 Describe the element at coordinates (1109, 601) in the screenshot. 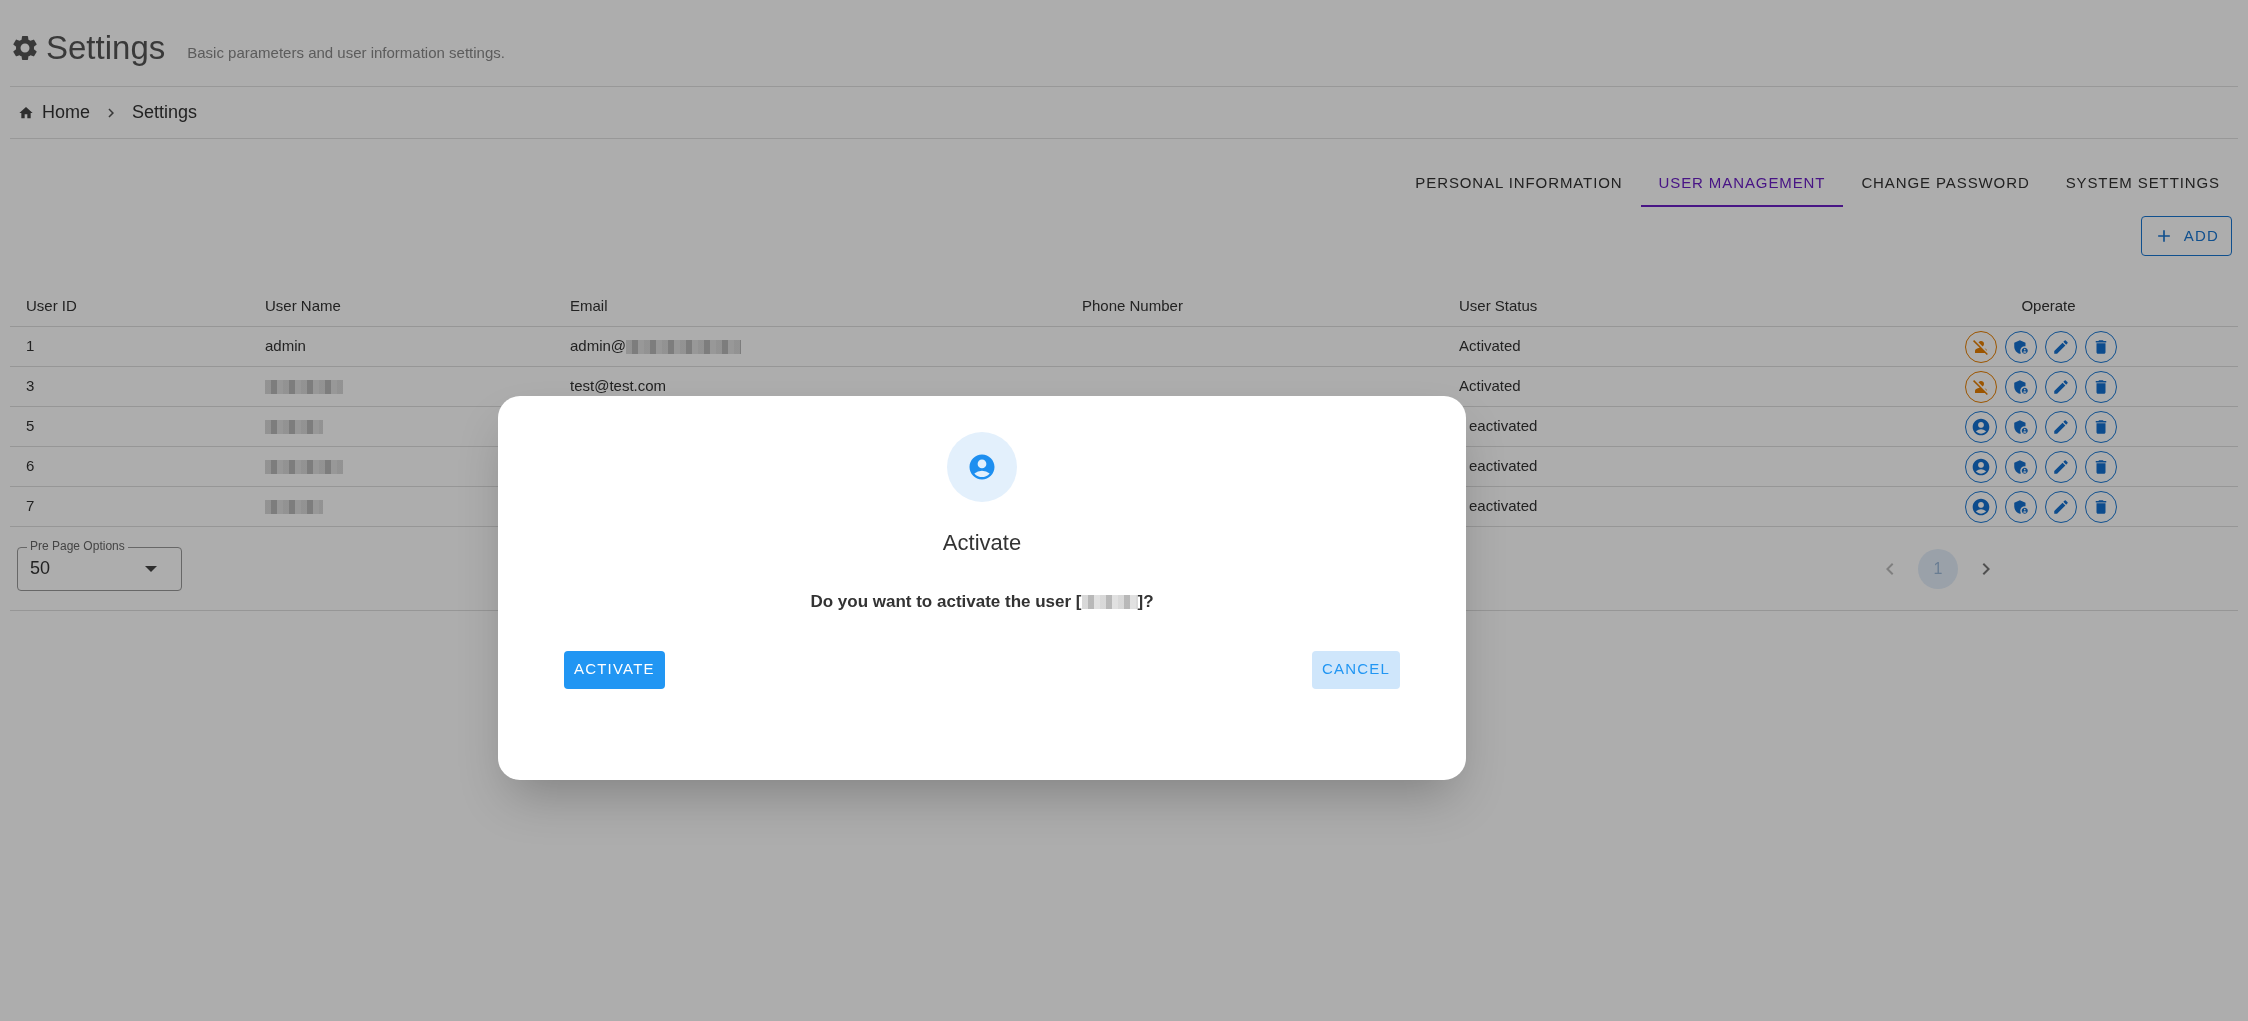

I see `redacted-text` at that location.